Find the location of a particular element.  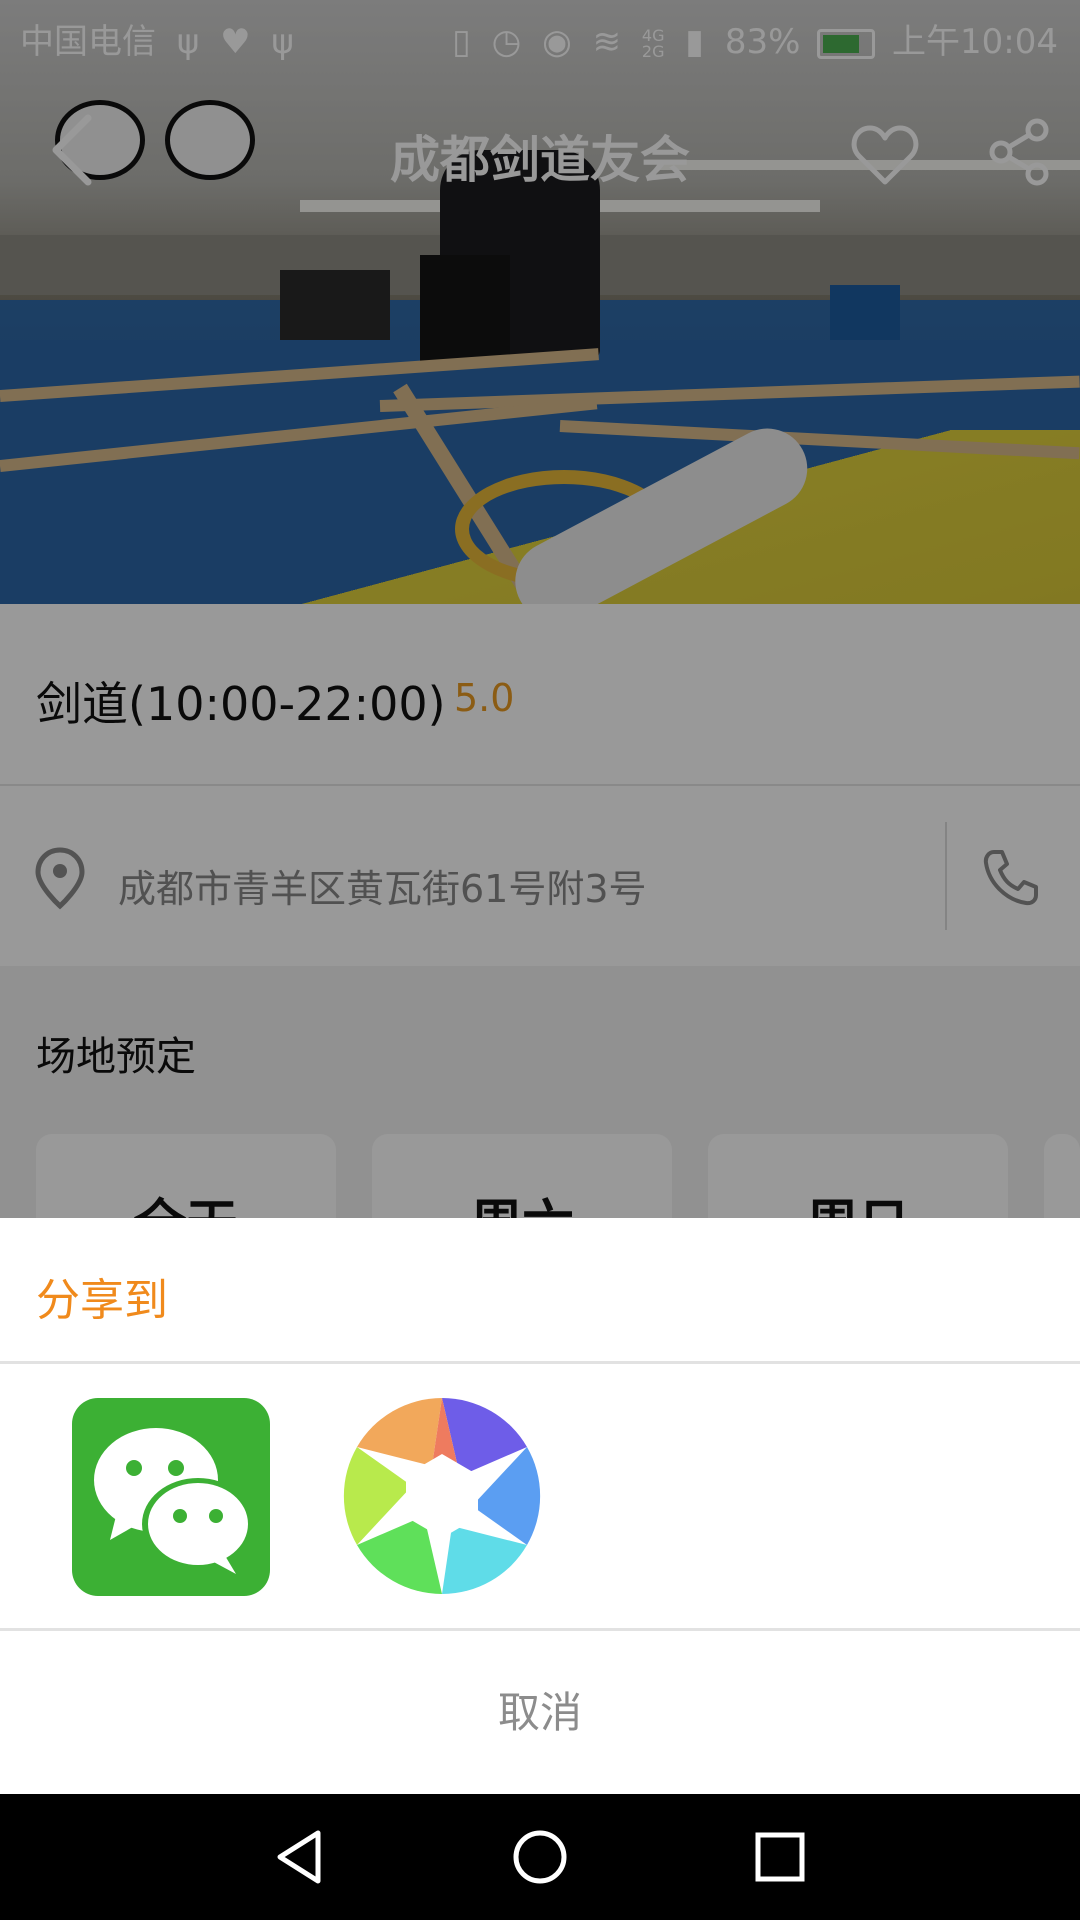

nav-home-icon is located at coordinates (540, 1857).